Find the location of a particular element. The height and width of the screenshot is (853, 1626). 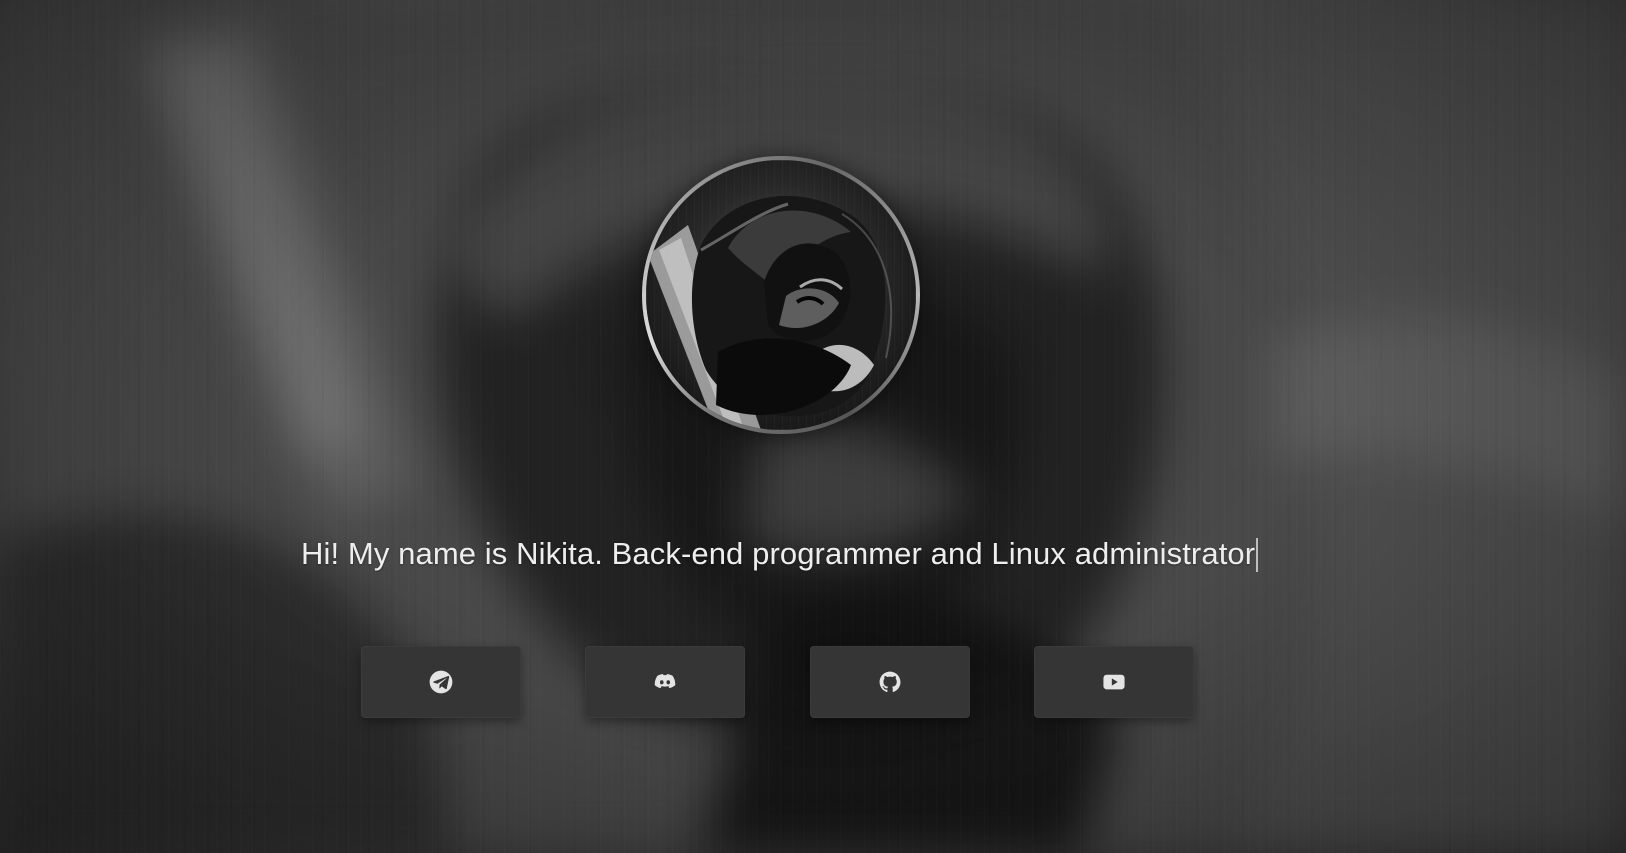

github-button is located at coordinates (890, 682).